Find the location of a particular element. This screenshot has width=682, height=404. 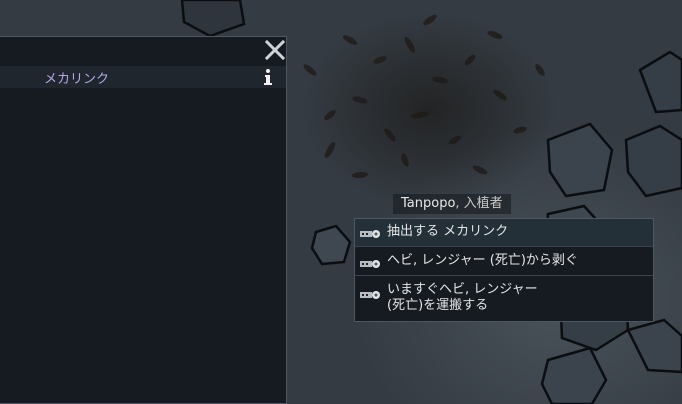

close-icon is located at coordinates (275, 50).